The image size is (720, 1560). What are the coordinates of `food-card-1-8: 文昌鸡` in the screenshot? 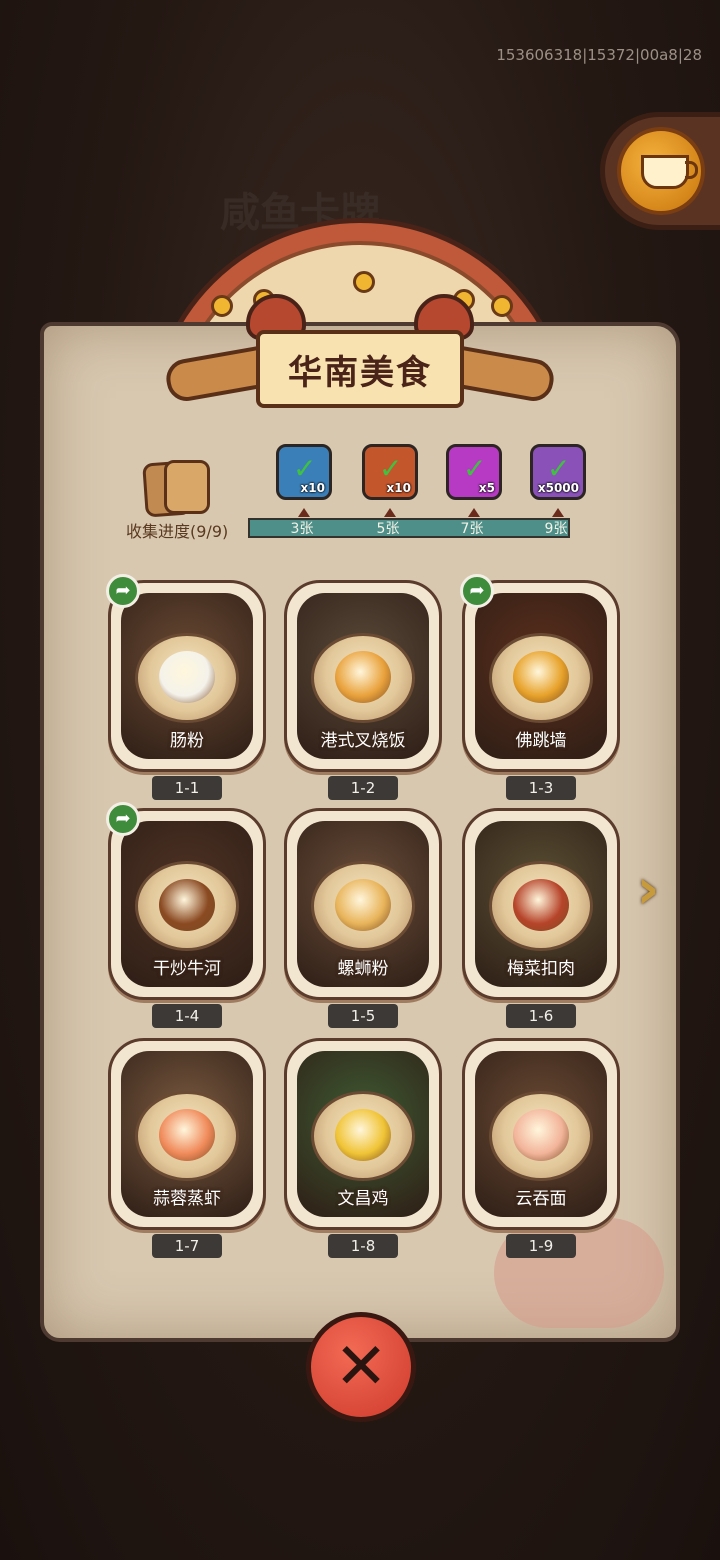 It's located at (363, 1134).